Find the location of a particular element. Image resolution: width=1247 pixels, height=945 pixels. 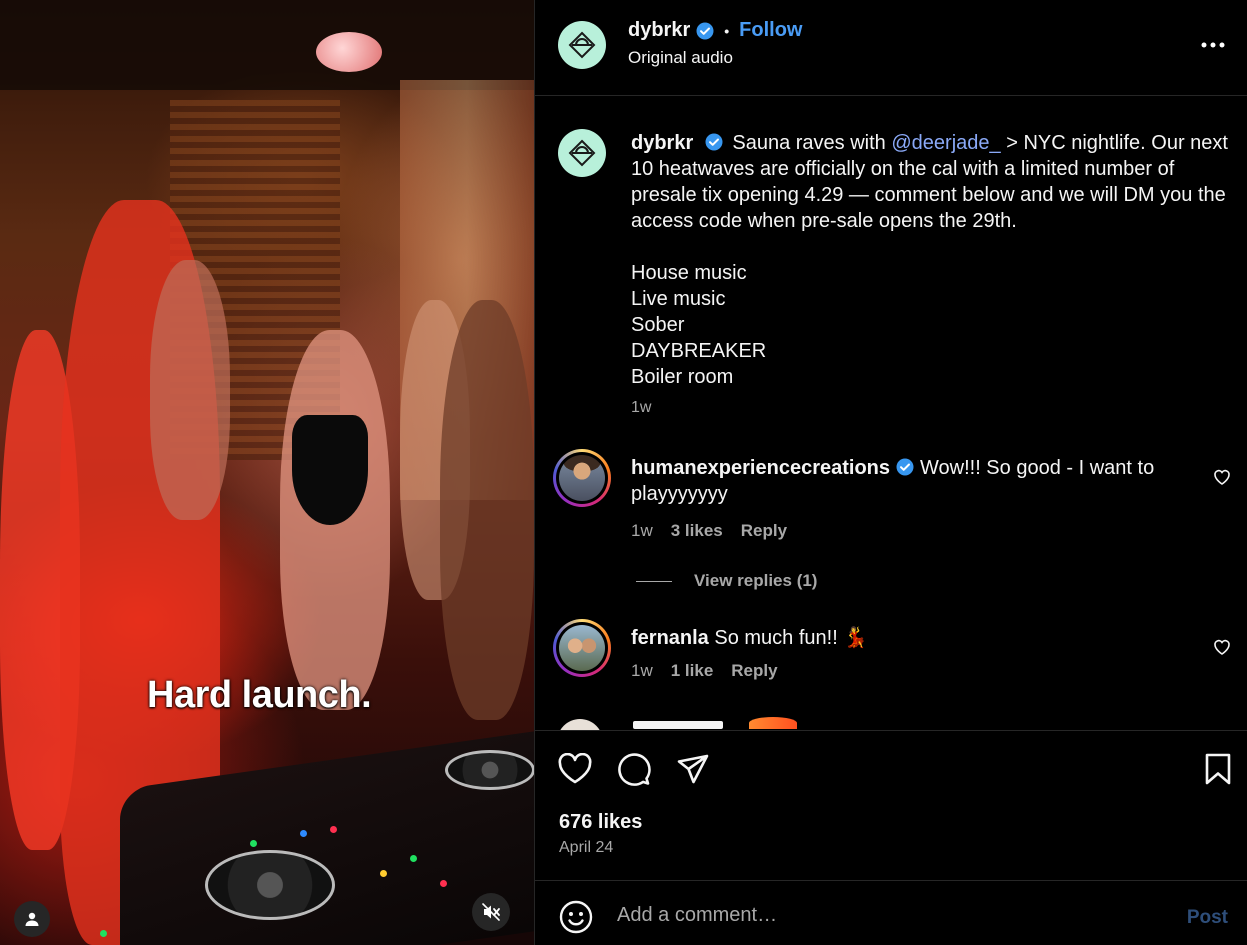

like-button is located at coordinates (575, 769).